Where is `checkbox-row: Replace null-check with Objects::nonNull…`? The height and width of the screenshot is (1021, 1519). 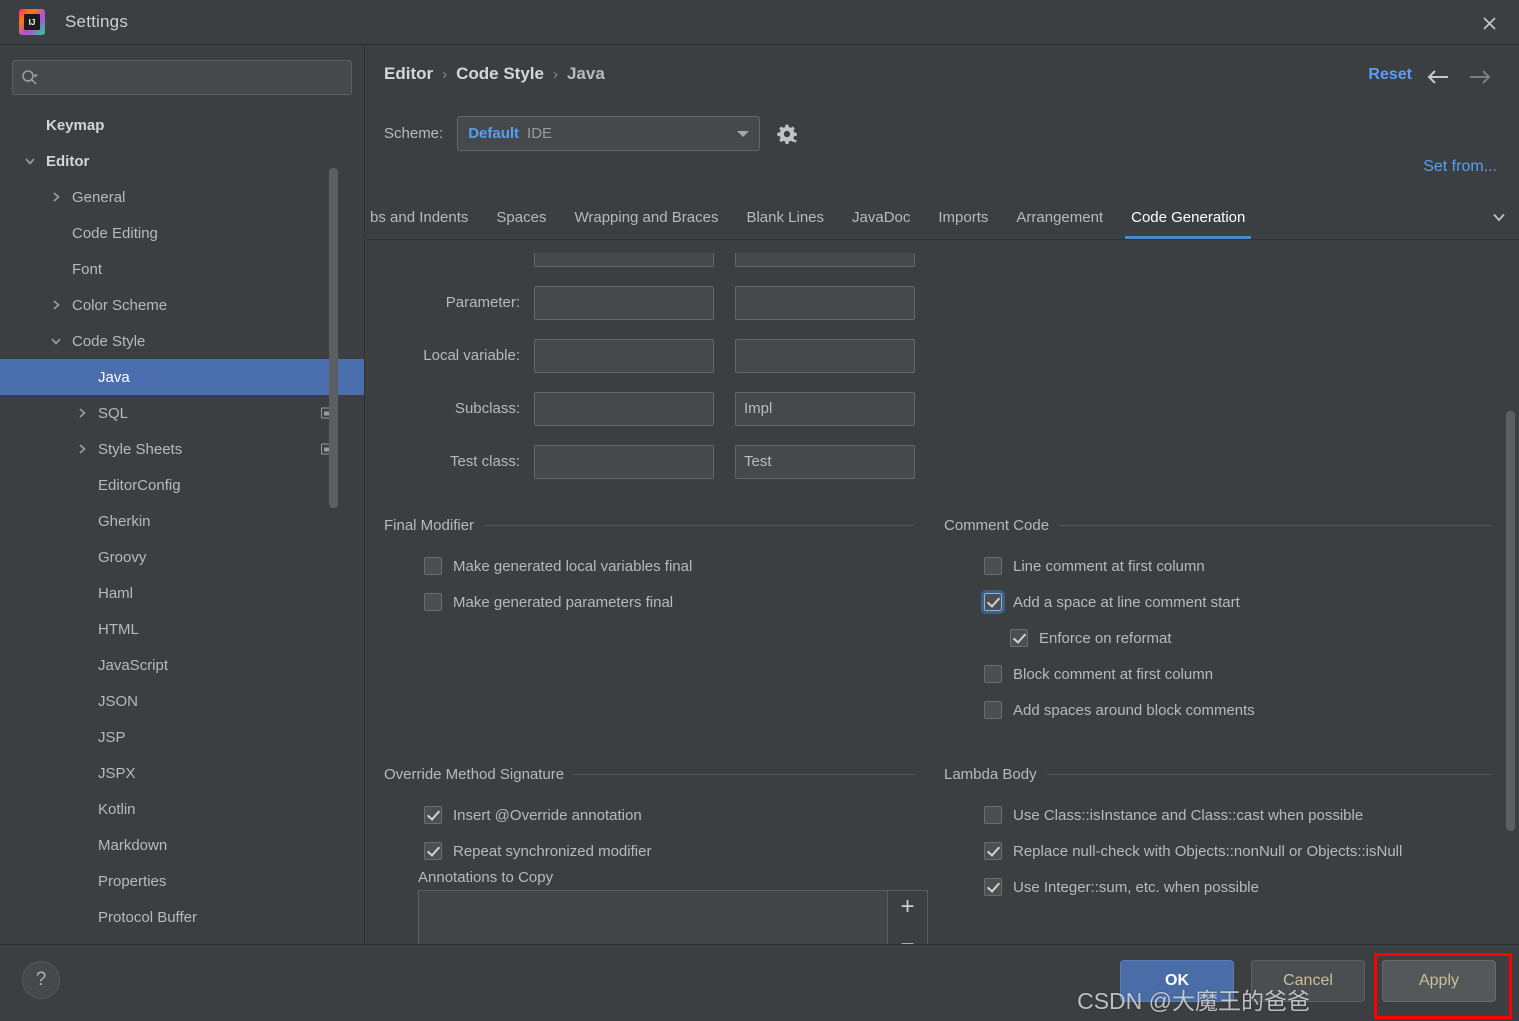
checkbox-row: Replace null-check with Objects::nonNull… is located at coordinates (1218, 851).